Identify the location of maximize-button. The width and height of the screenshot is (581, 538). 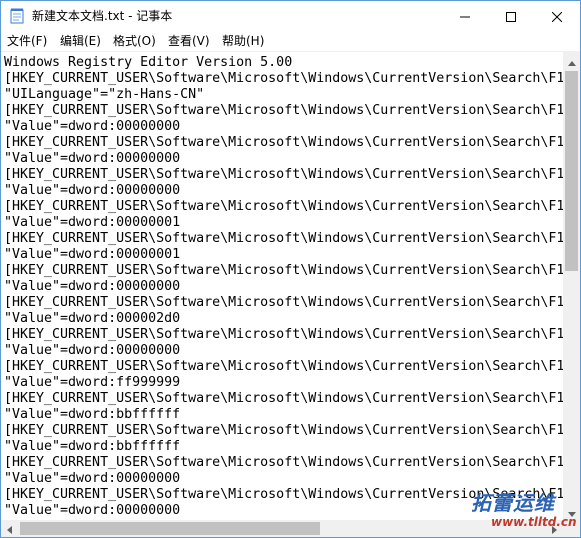
(511, 16).